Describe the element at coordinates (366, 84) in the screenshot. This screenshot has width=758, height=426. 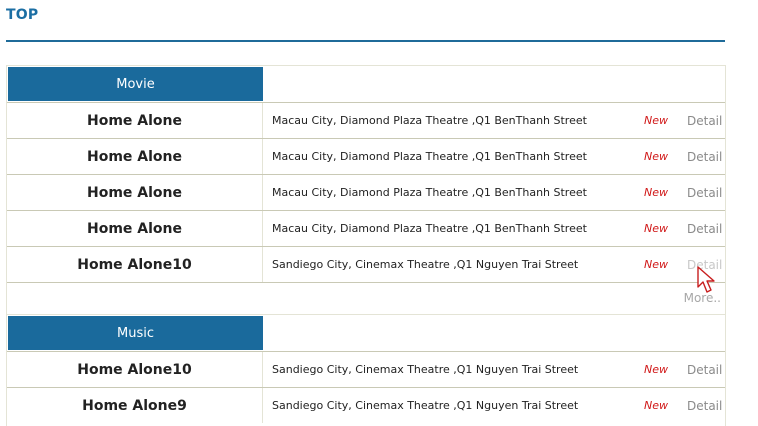
I see `section-header-movie: Movie` at that location.